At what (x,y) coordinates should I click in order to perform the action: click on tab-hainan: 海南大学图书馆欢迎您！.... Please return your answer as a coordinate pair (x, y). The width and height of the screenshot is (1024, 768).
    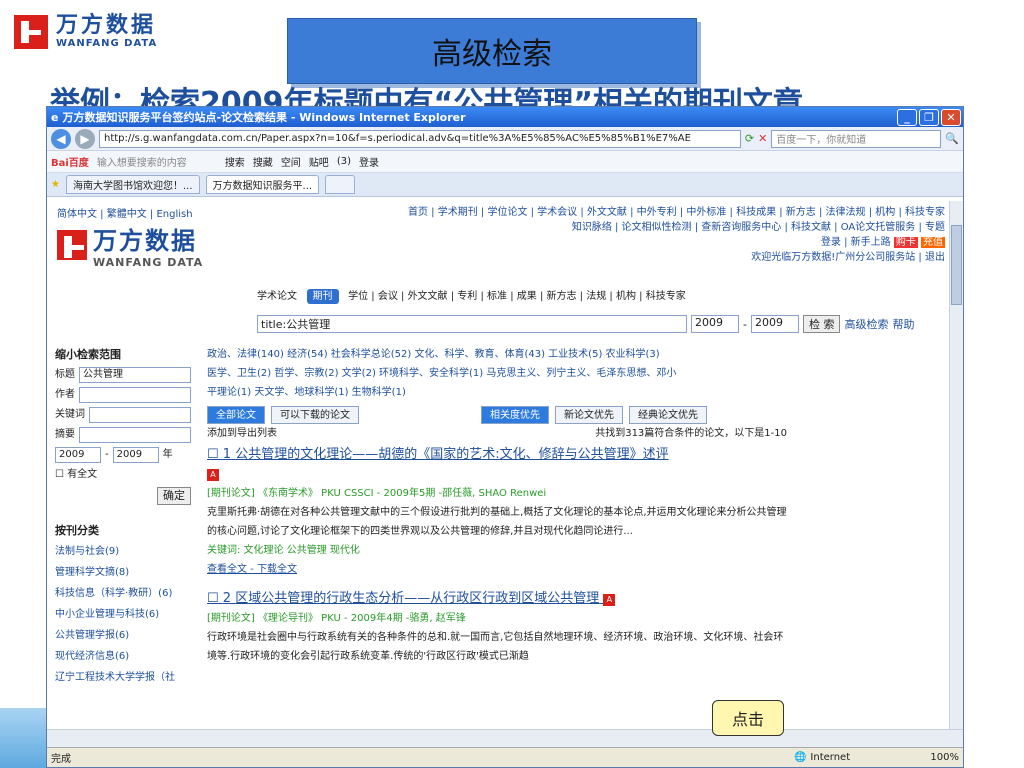
    Looking at the image, I should click on (132, 184).